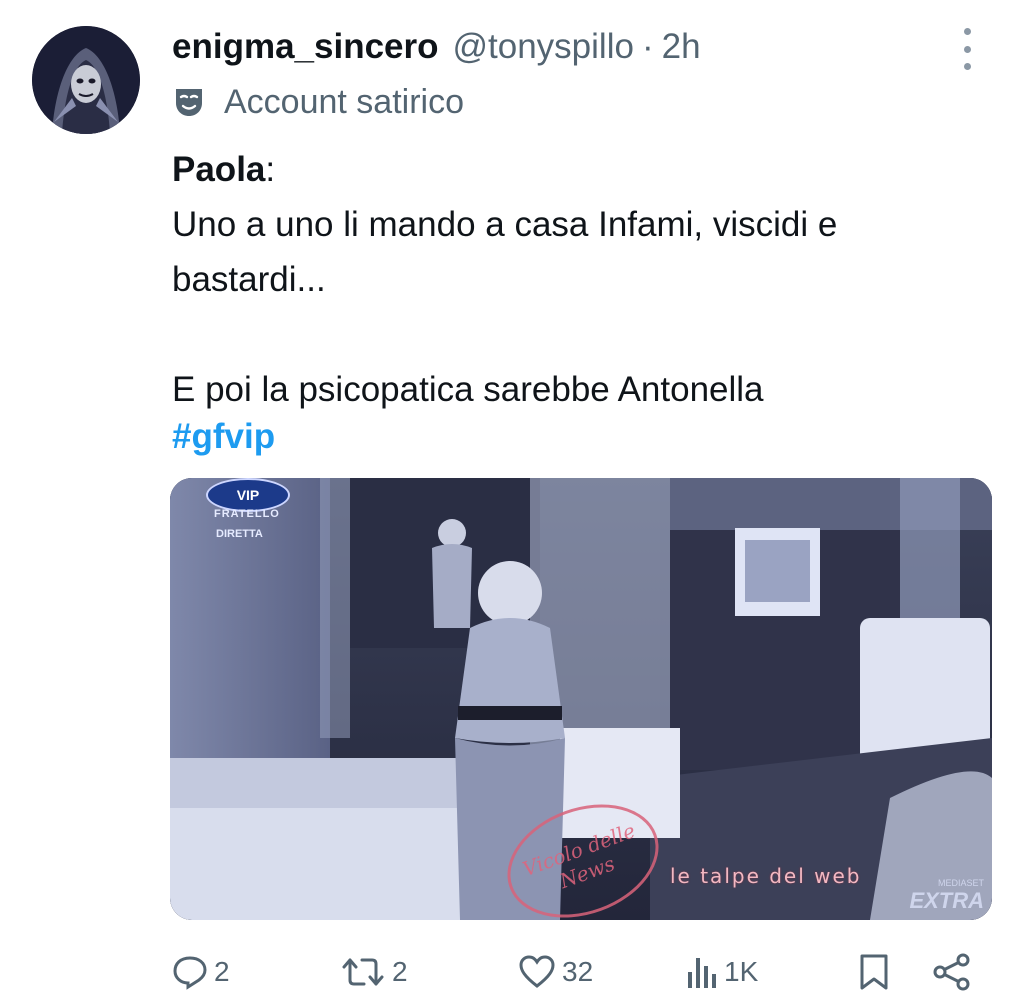  I want to click on watermark-text: le talpe del web, so click(766, 876).